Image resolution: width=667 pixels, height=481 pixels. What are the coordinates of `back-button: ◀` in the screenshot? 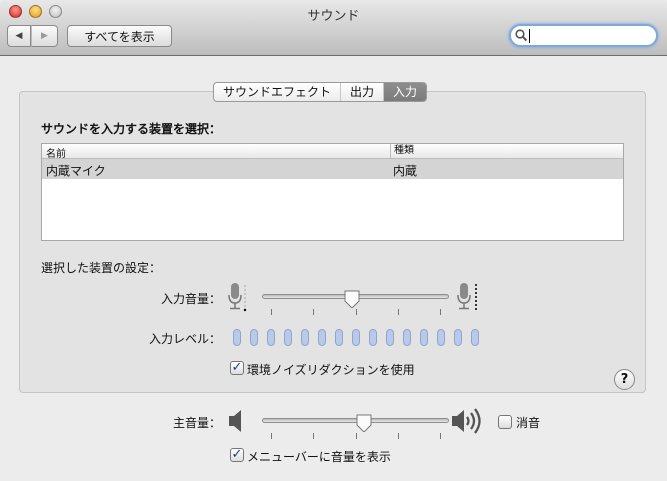 It's located at (19, 36).